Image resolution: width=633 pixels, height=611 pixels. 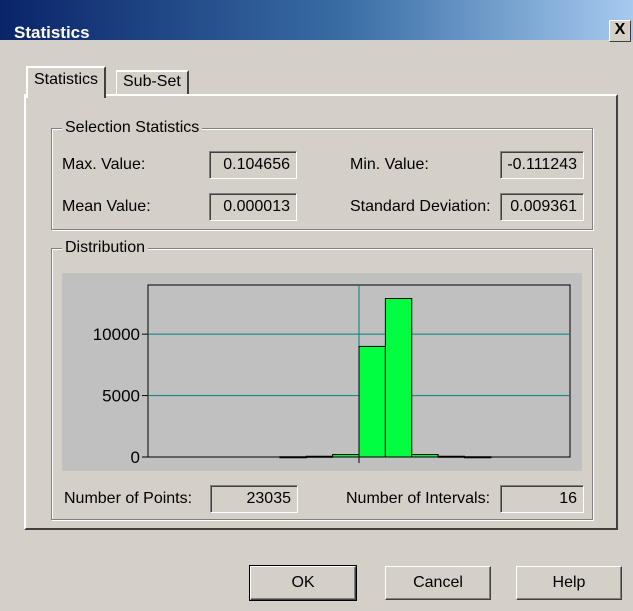 What do you see at coordinates (620, 31) in the screenshot?
I see `close-icon: X` at bounding box center [620, 31].